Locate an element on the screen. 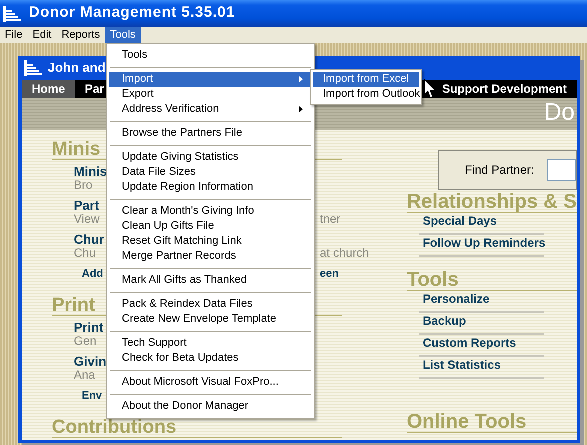  menu-entry: Clean Up Gifts File is located at coordinates (210, 226).